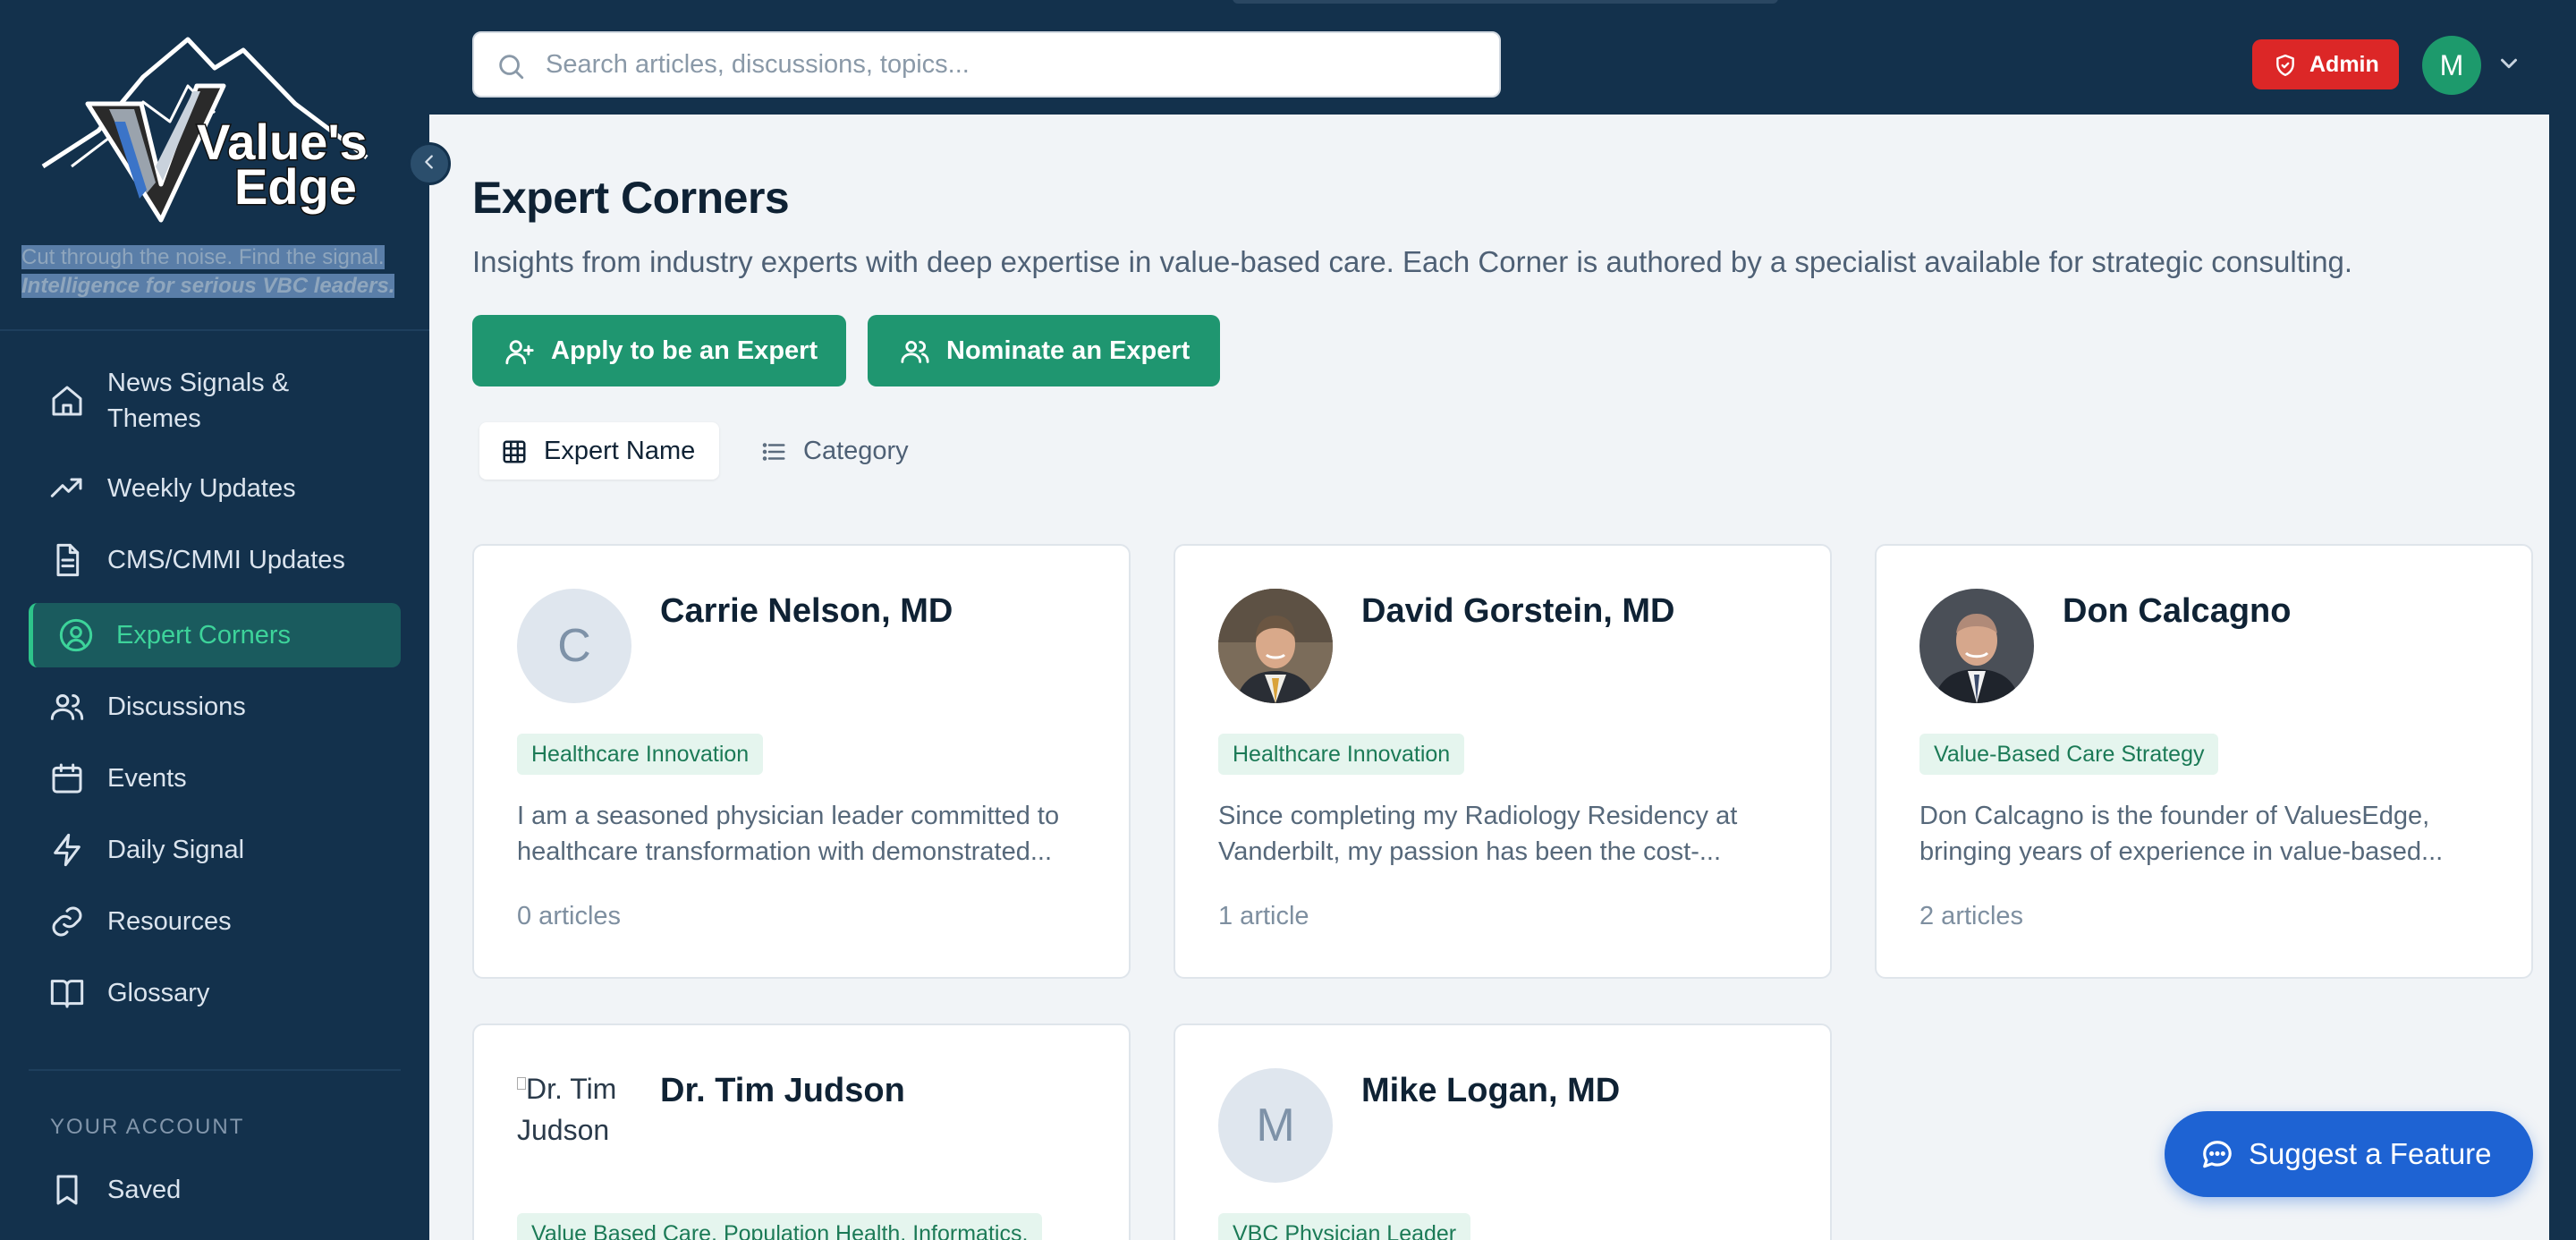 Image resolution: width=2576 pixels, height=1240 pixels. I want to click on suggest-feature-label: Suggest a Feature, so click(2370, 1153).